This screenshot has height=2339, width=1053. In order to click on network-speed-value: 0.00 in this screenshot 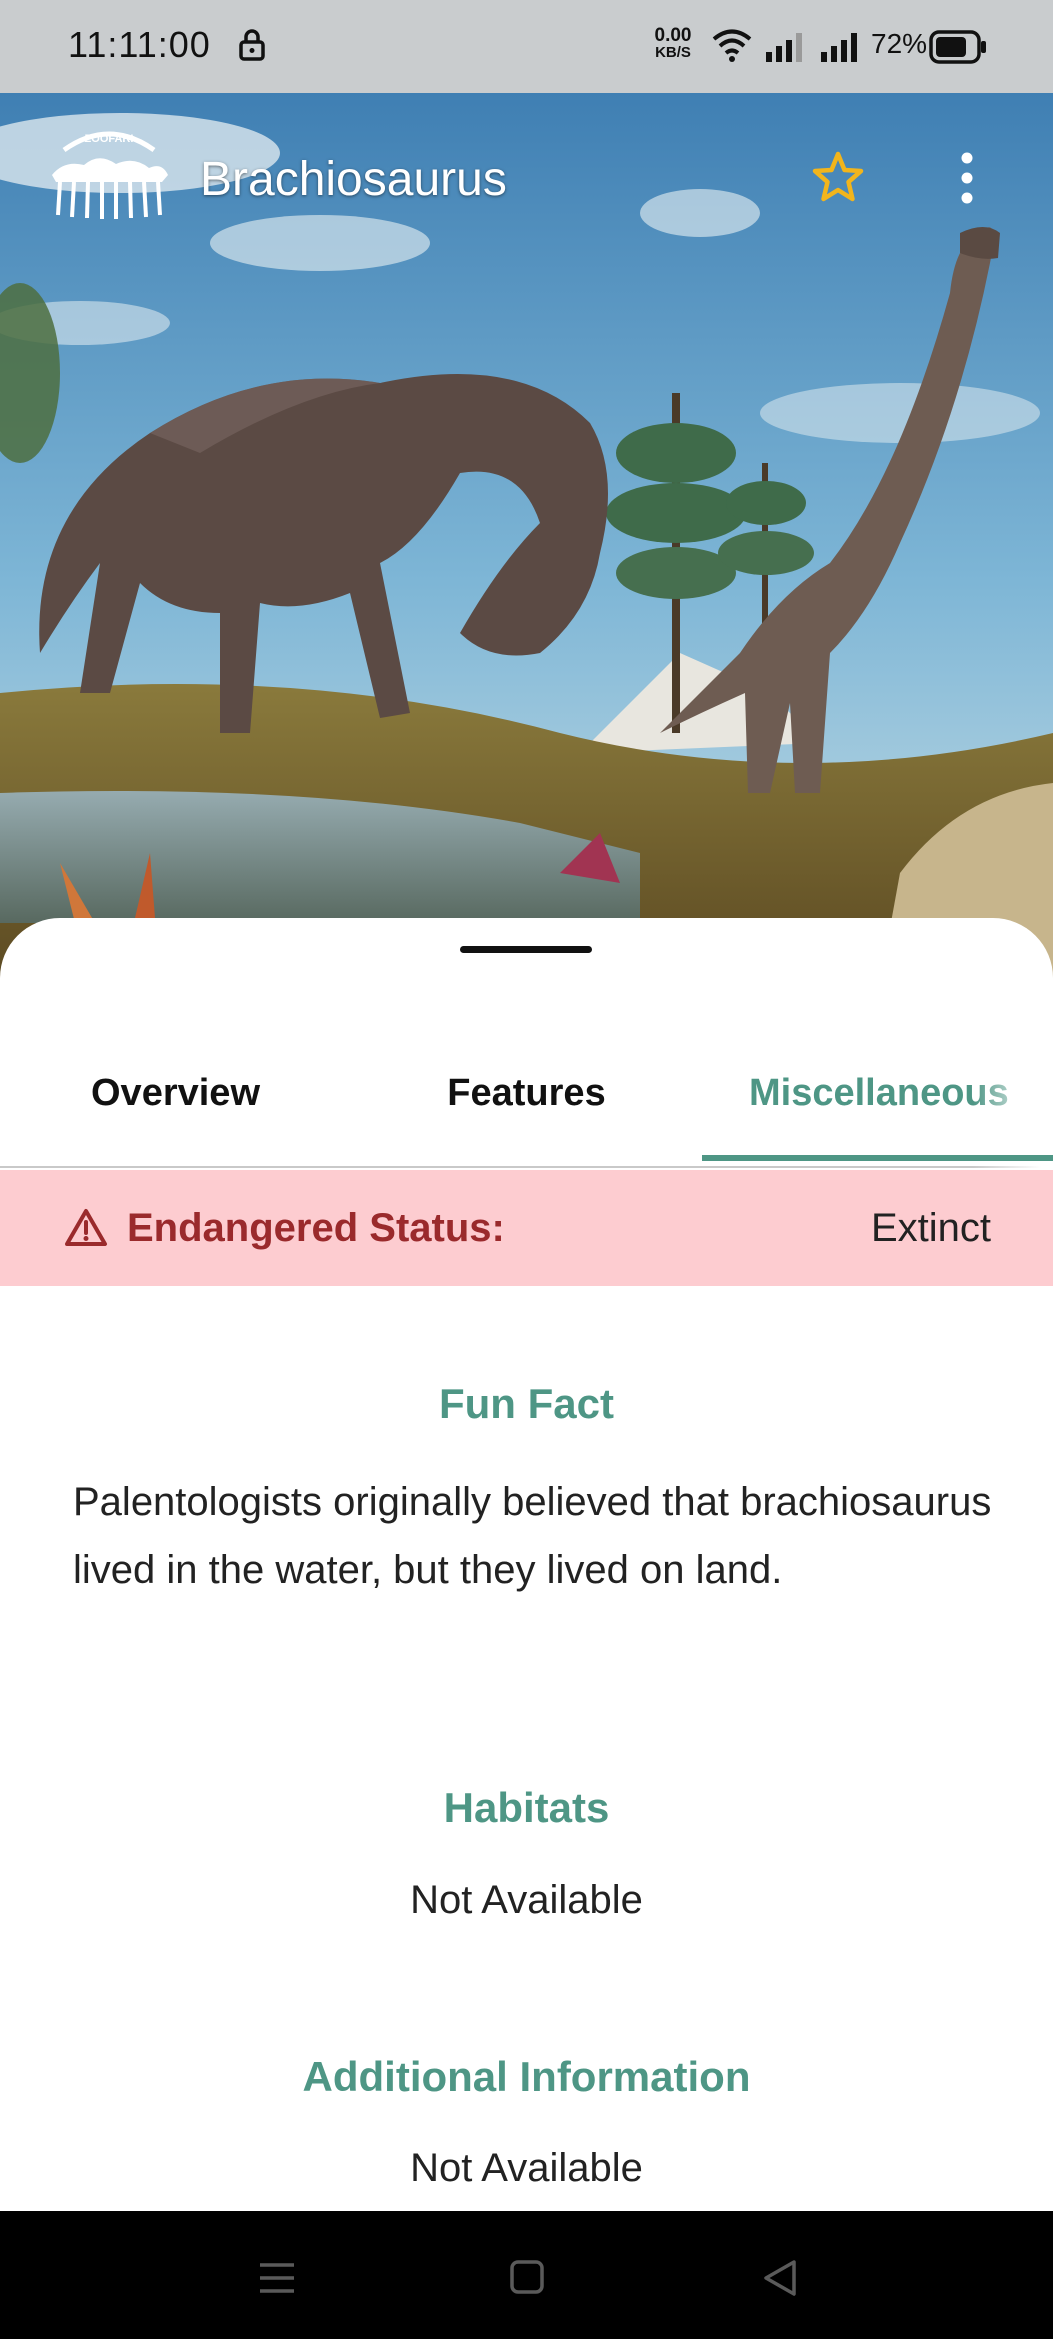, I will do `click(673, 35)`.